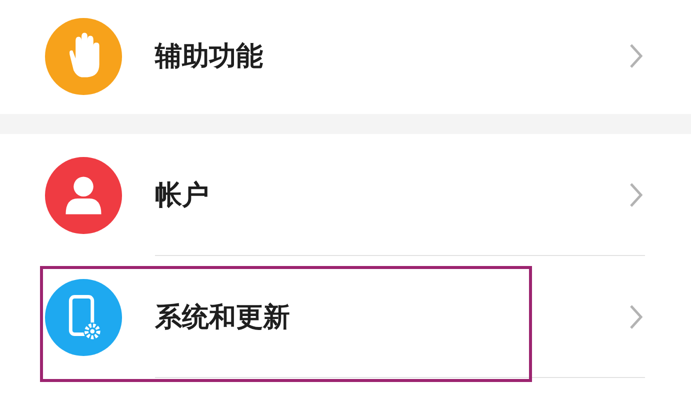  What do you see at coordinates (209, 56) in the screenshot?
I see `settings-item-label: 辅助功能` at bounding box center [209, 56].